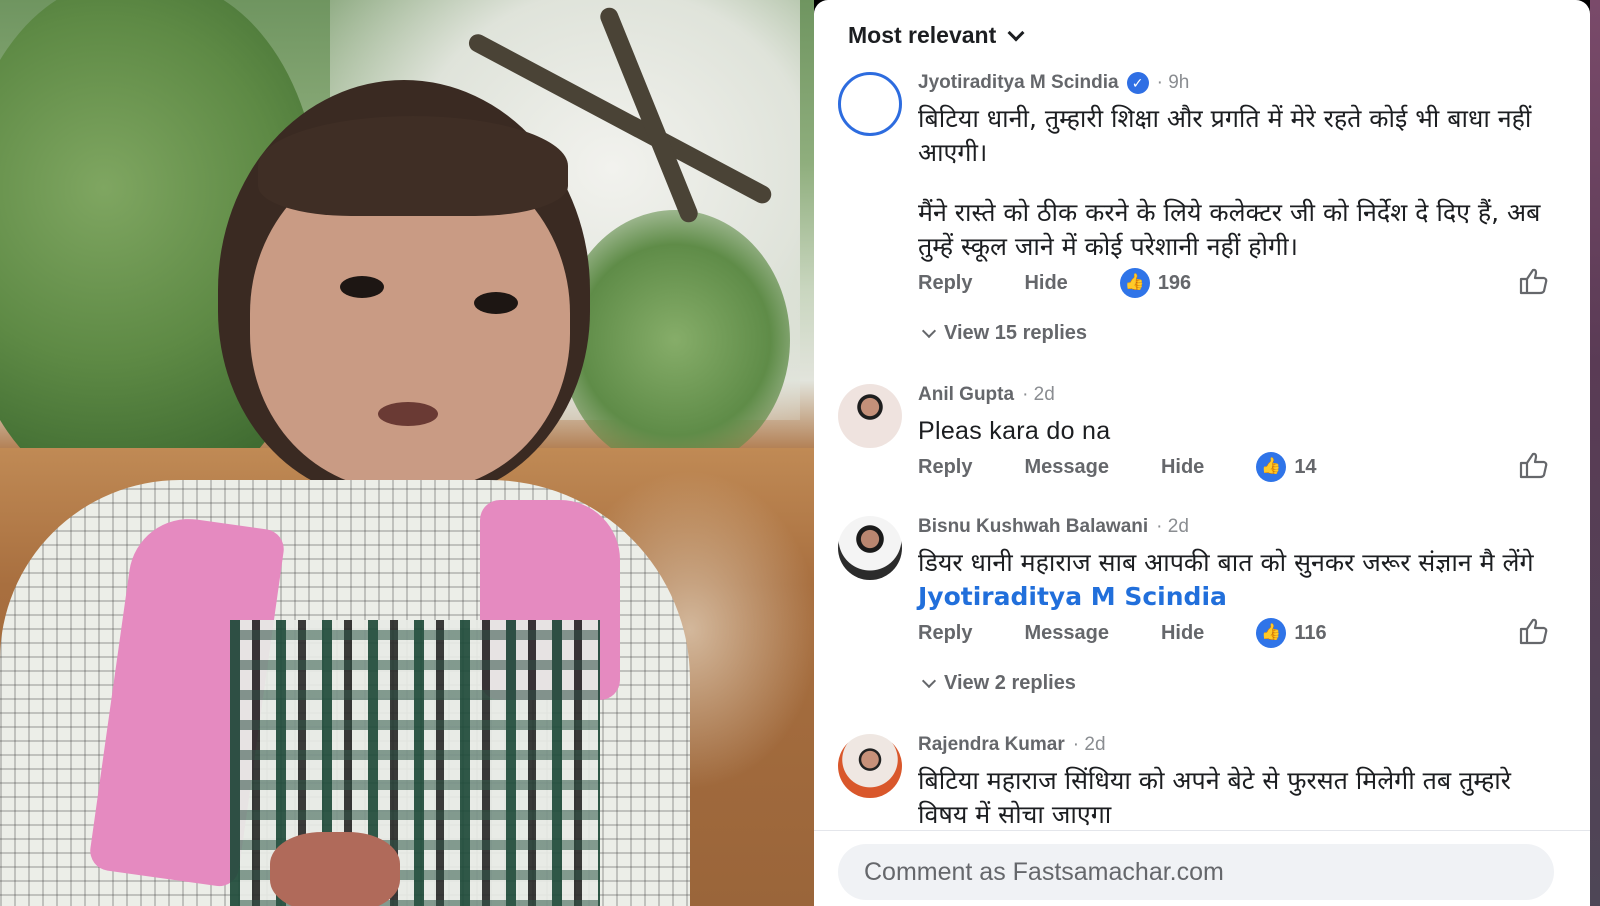  What do you see at coordinates (675, 340) in the screenshot?
I see `video-tree-right` at bounding box center [675, 340].